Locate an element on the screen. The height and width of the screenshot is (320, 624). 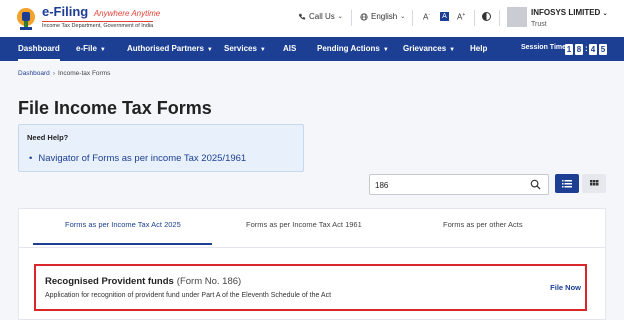
tab-income-tax-act-1961: Forms as per Income Tax Act 1961 is located at coordinates (304, 224).